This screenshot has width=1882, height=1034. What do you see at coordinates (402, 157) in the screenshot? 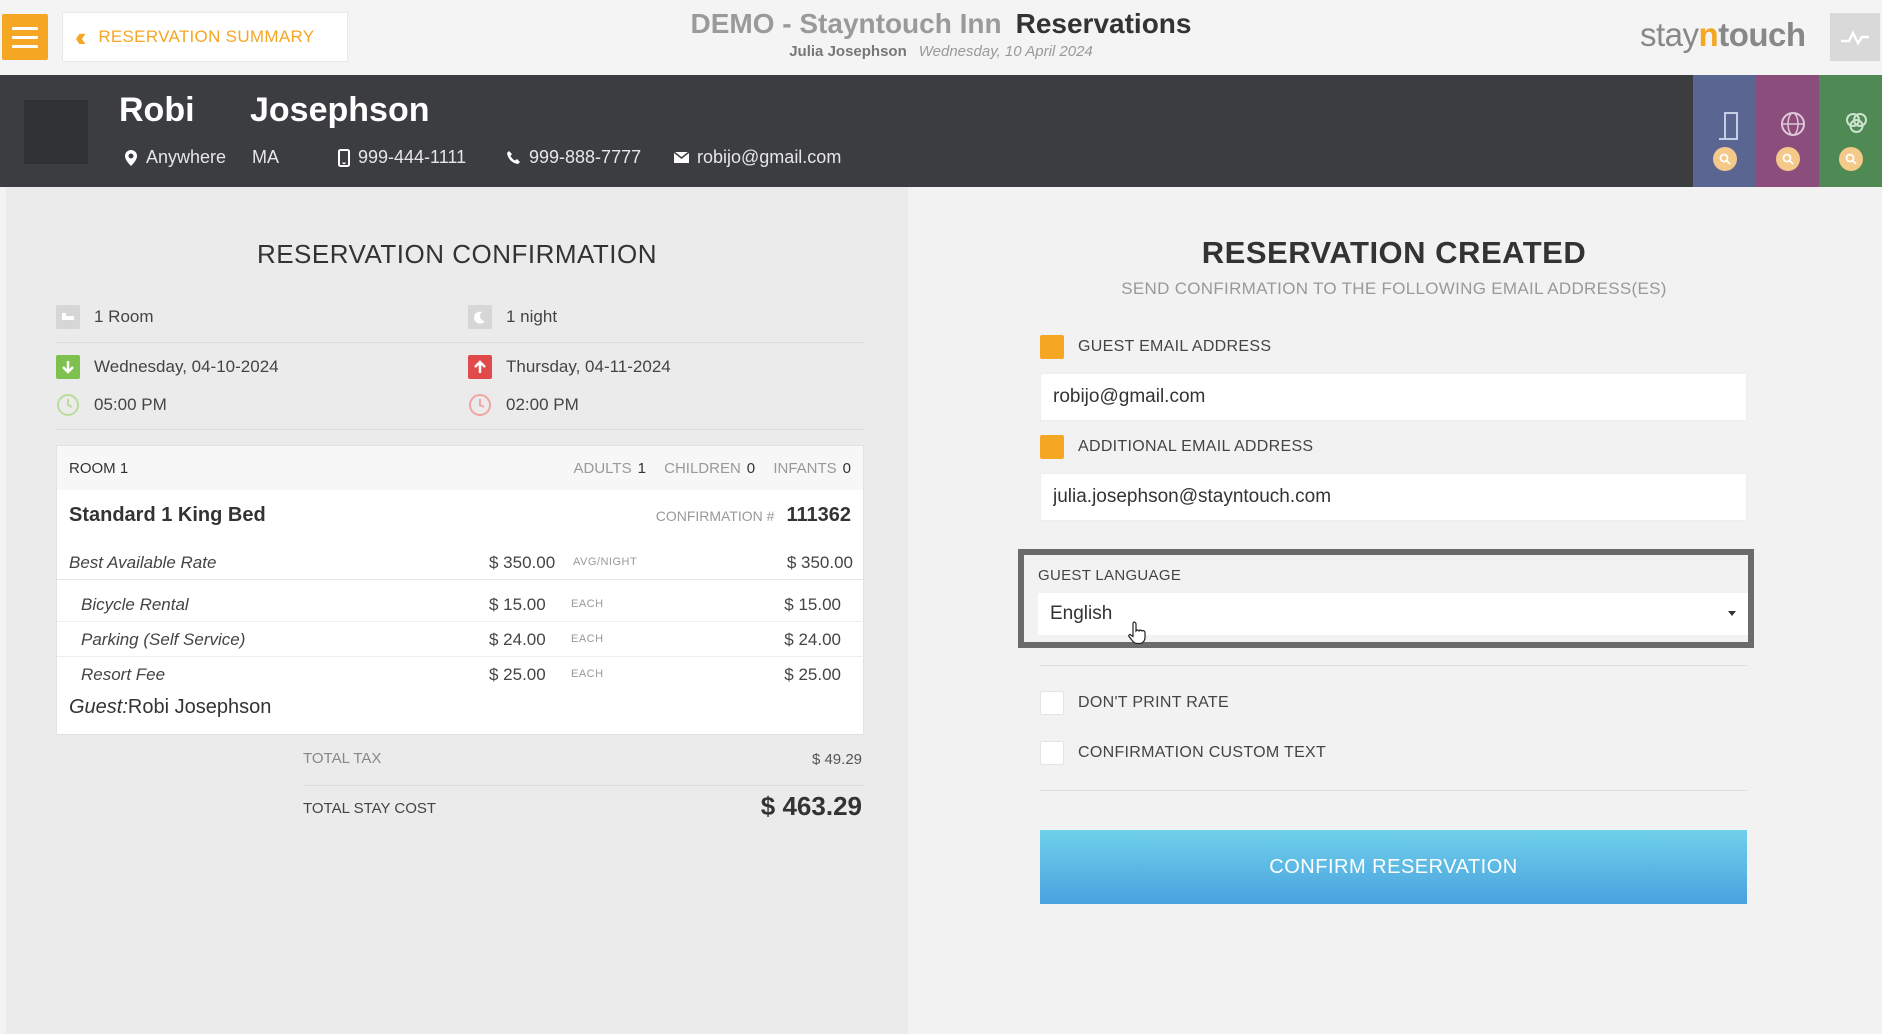
I see `guest-mobile: 999-444-1111` at bounding box center [402, 157].